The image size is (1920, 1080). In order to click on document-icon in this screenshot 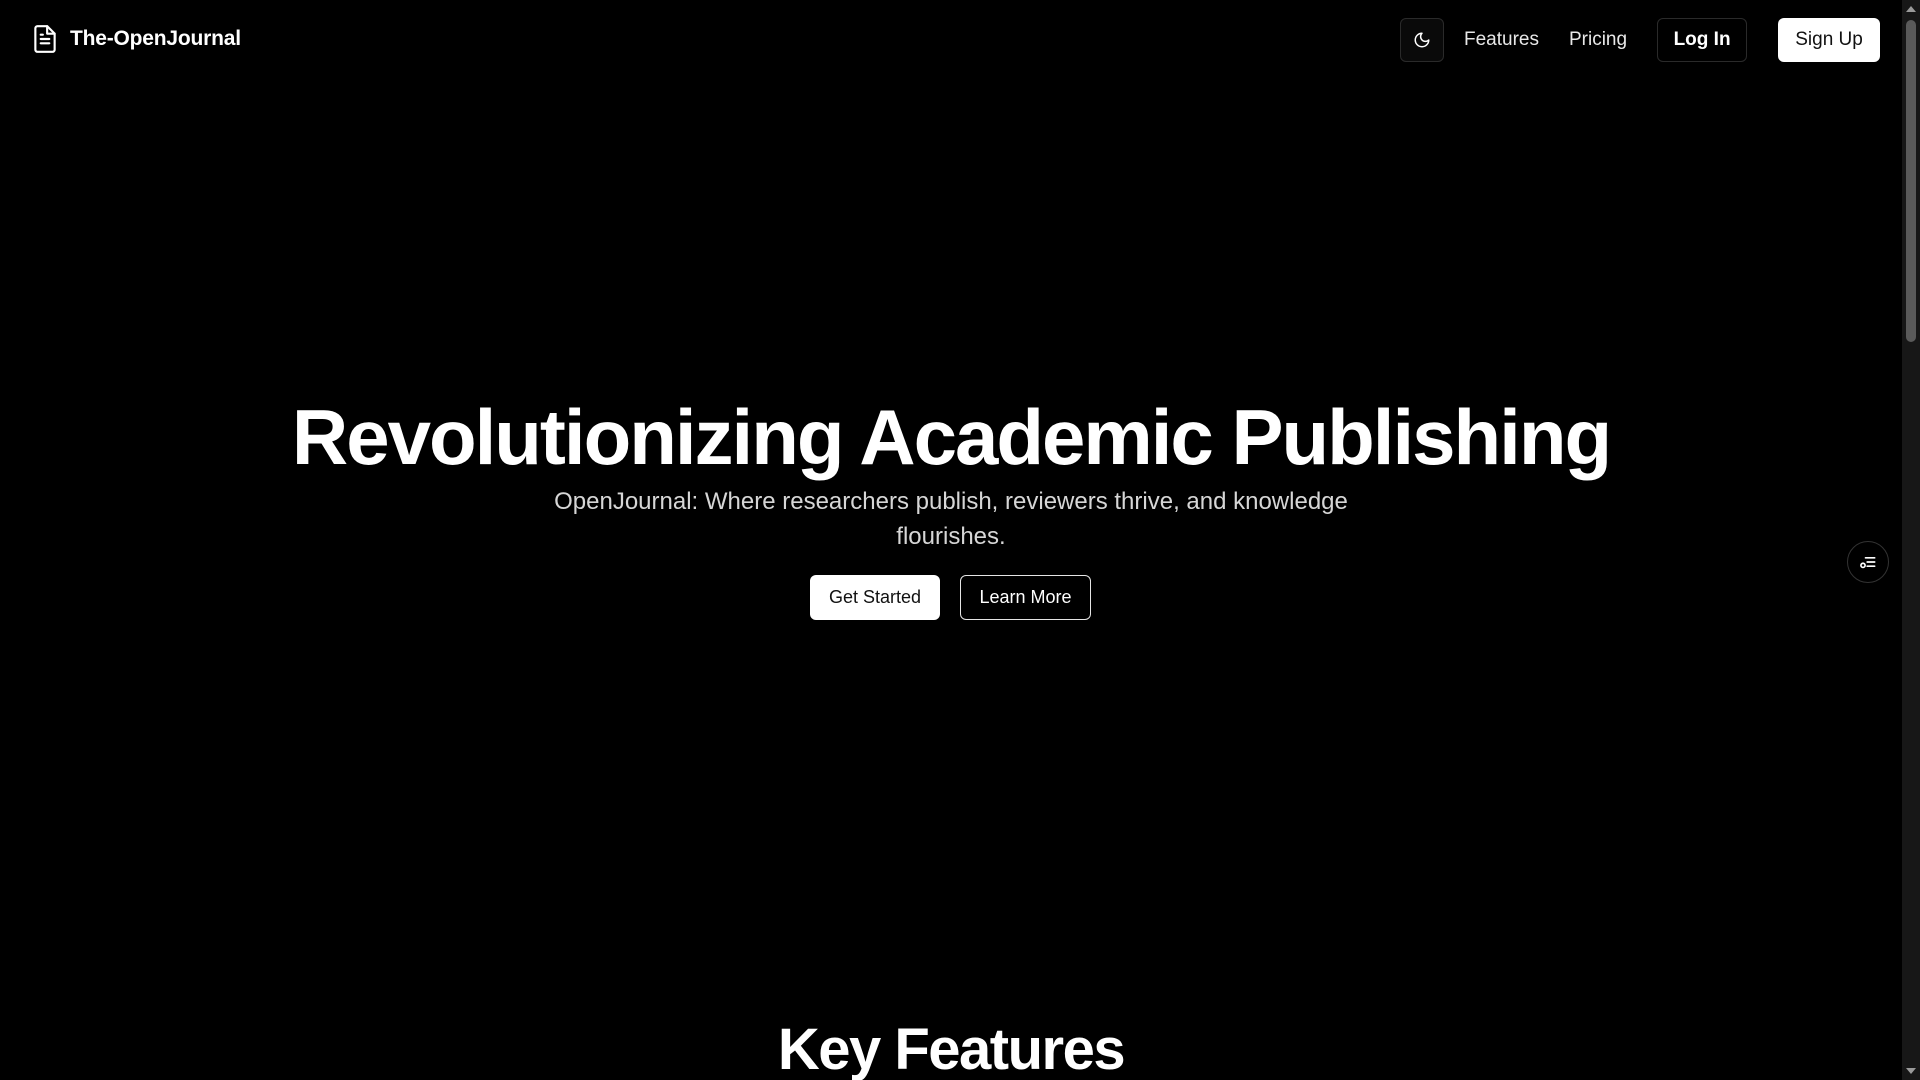, I will do `click(45, 39)`.